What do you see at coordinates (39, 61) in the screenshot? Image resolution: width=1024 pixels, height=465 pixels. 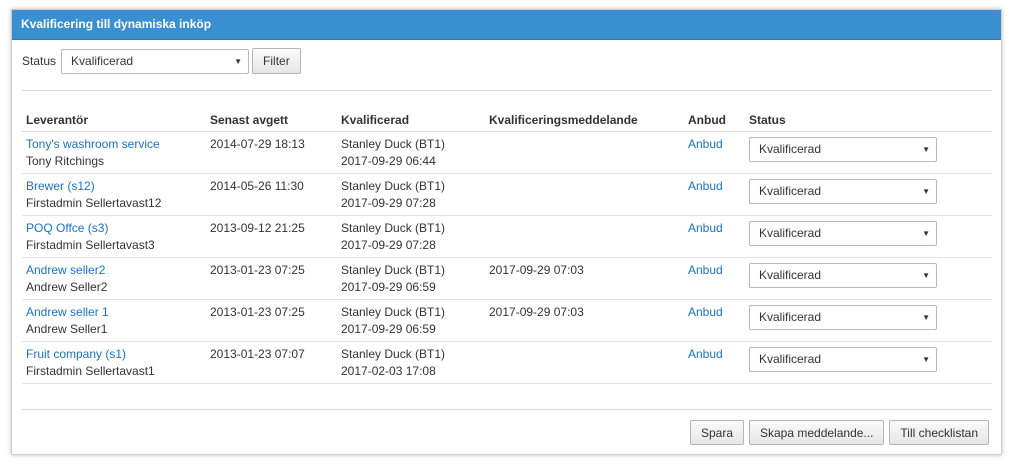 I see `status-filter-label: Status` at bounding box center [39, 61].